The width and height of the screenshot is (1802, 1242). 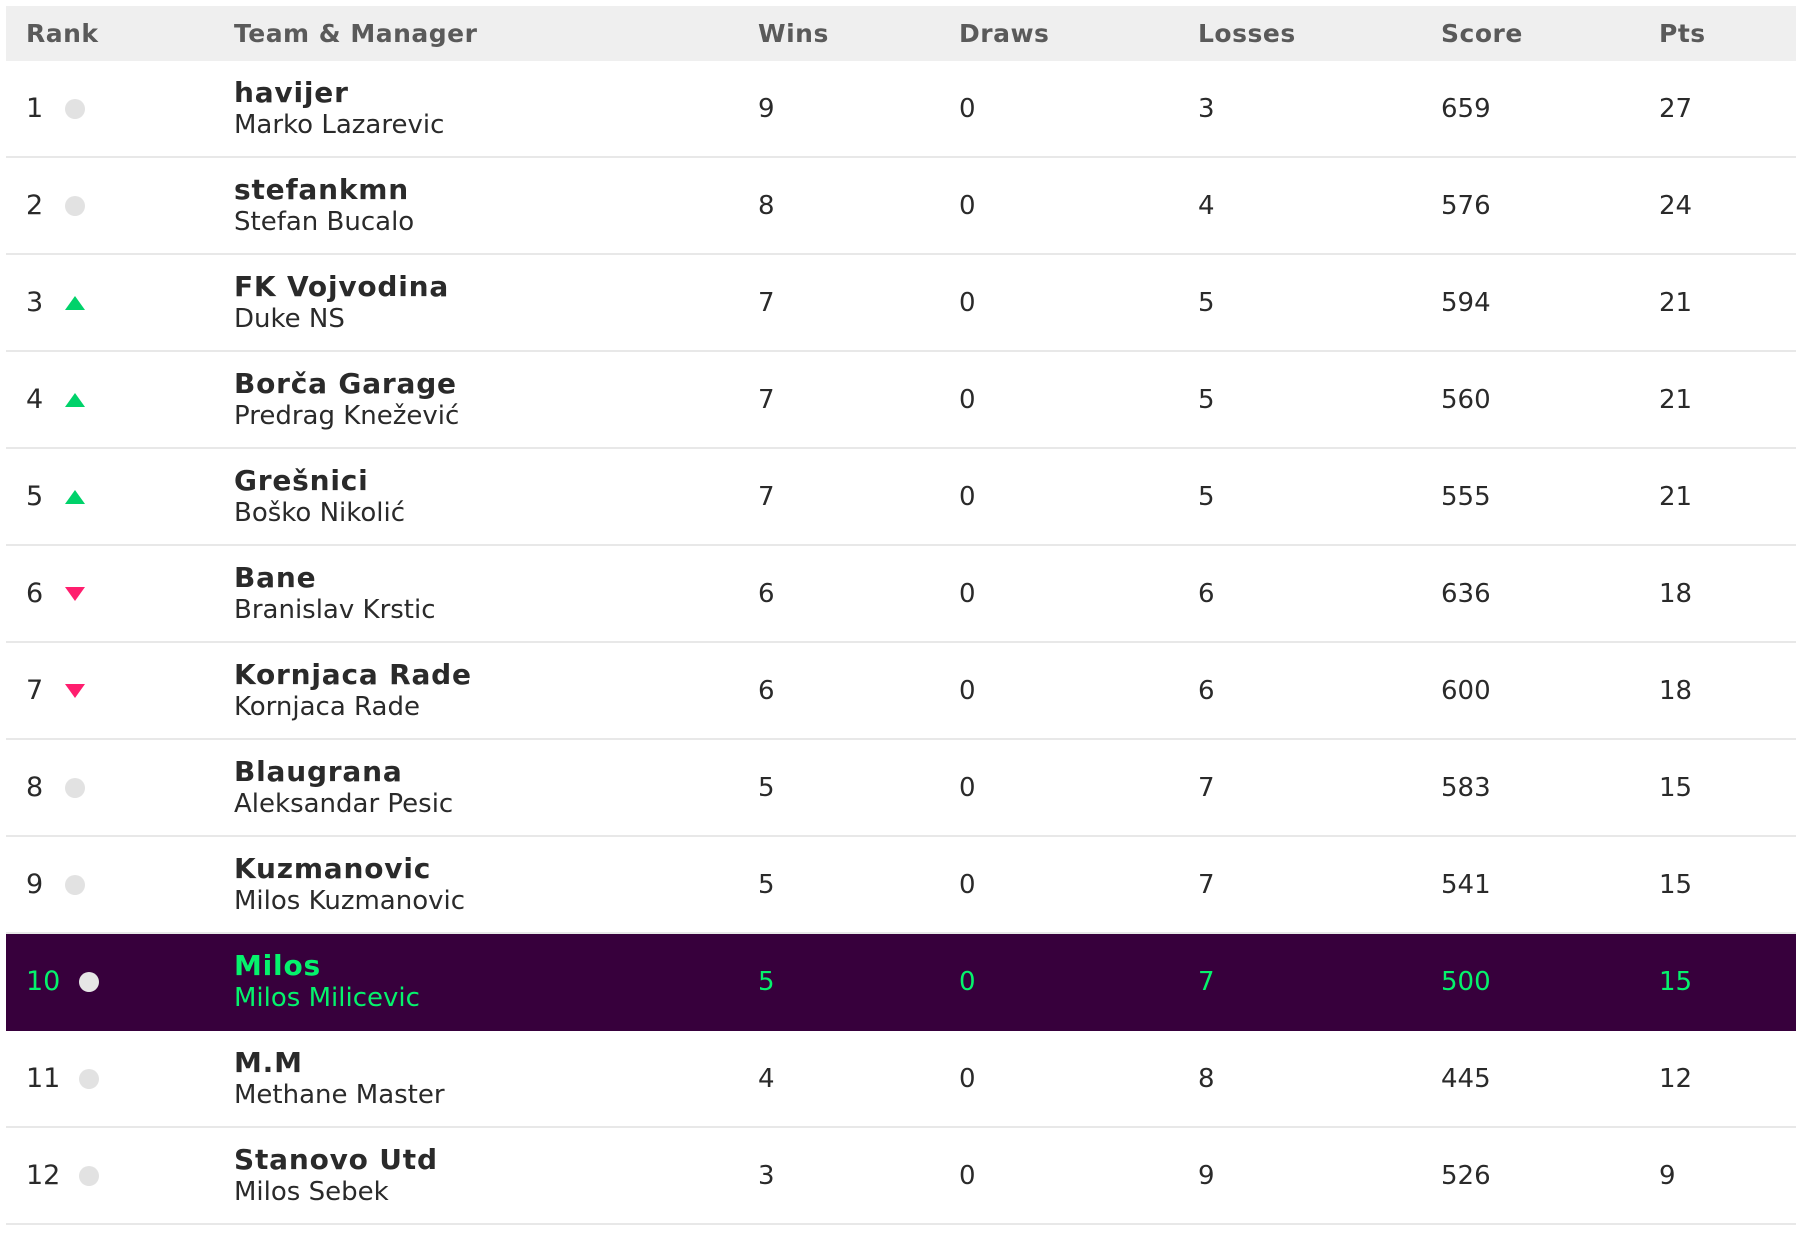 What do you see at coordinates (120, 205) in the screenshot?
I see `rank-cell: 2` at bounding box center [120, 205].